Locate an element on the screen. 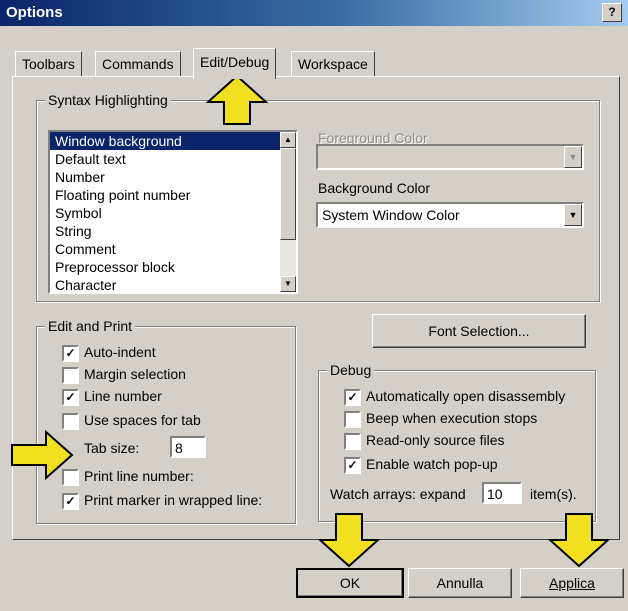 This screenshot has width=628, height=611. scroll-thumb is located at coordinates (288, 194).